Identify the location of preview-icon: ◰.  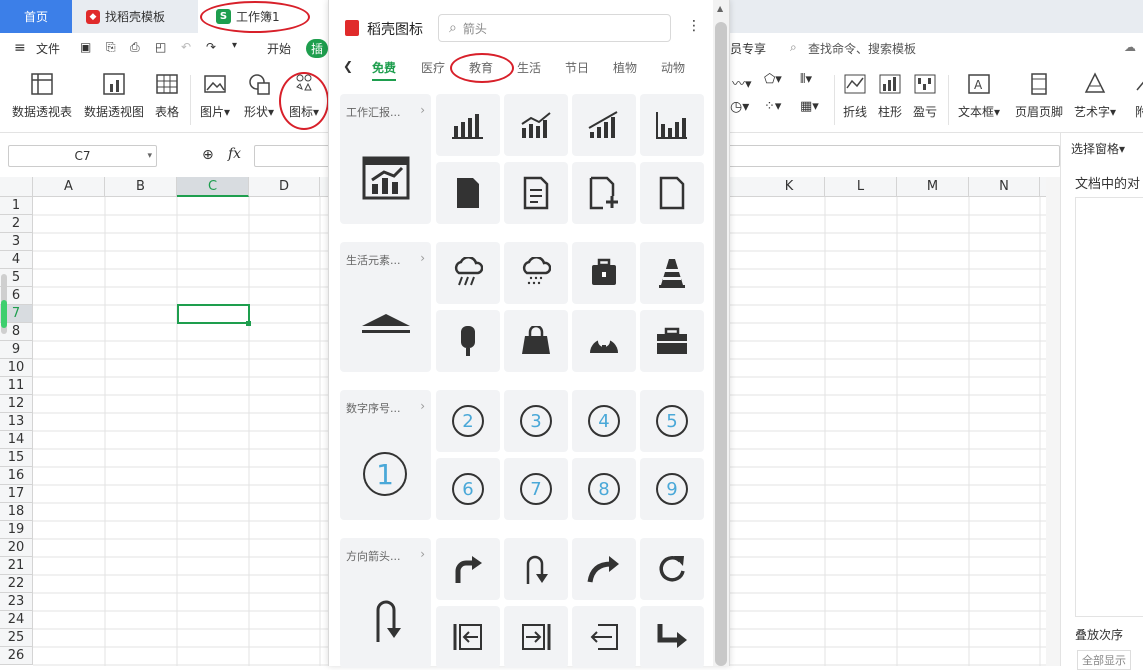
(160, 47).